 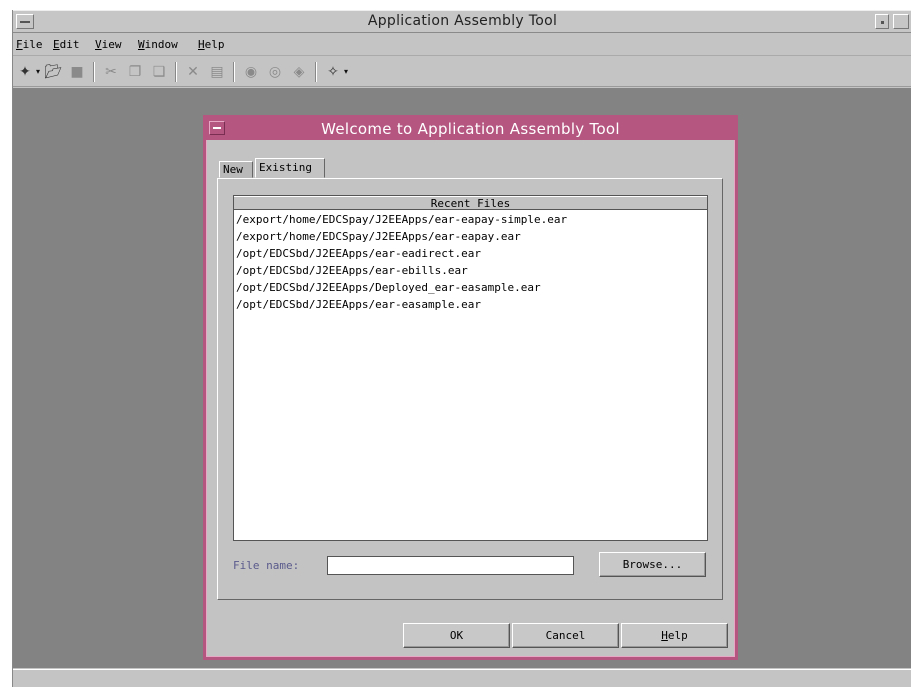 What do you see at coordinates (29, 44) in the screenshot?
I see `menu-file: File` at bounding box center [29, 44].